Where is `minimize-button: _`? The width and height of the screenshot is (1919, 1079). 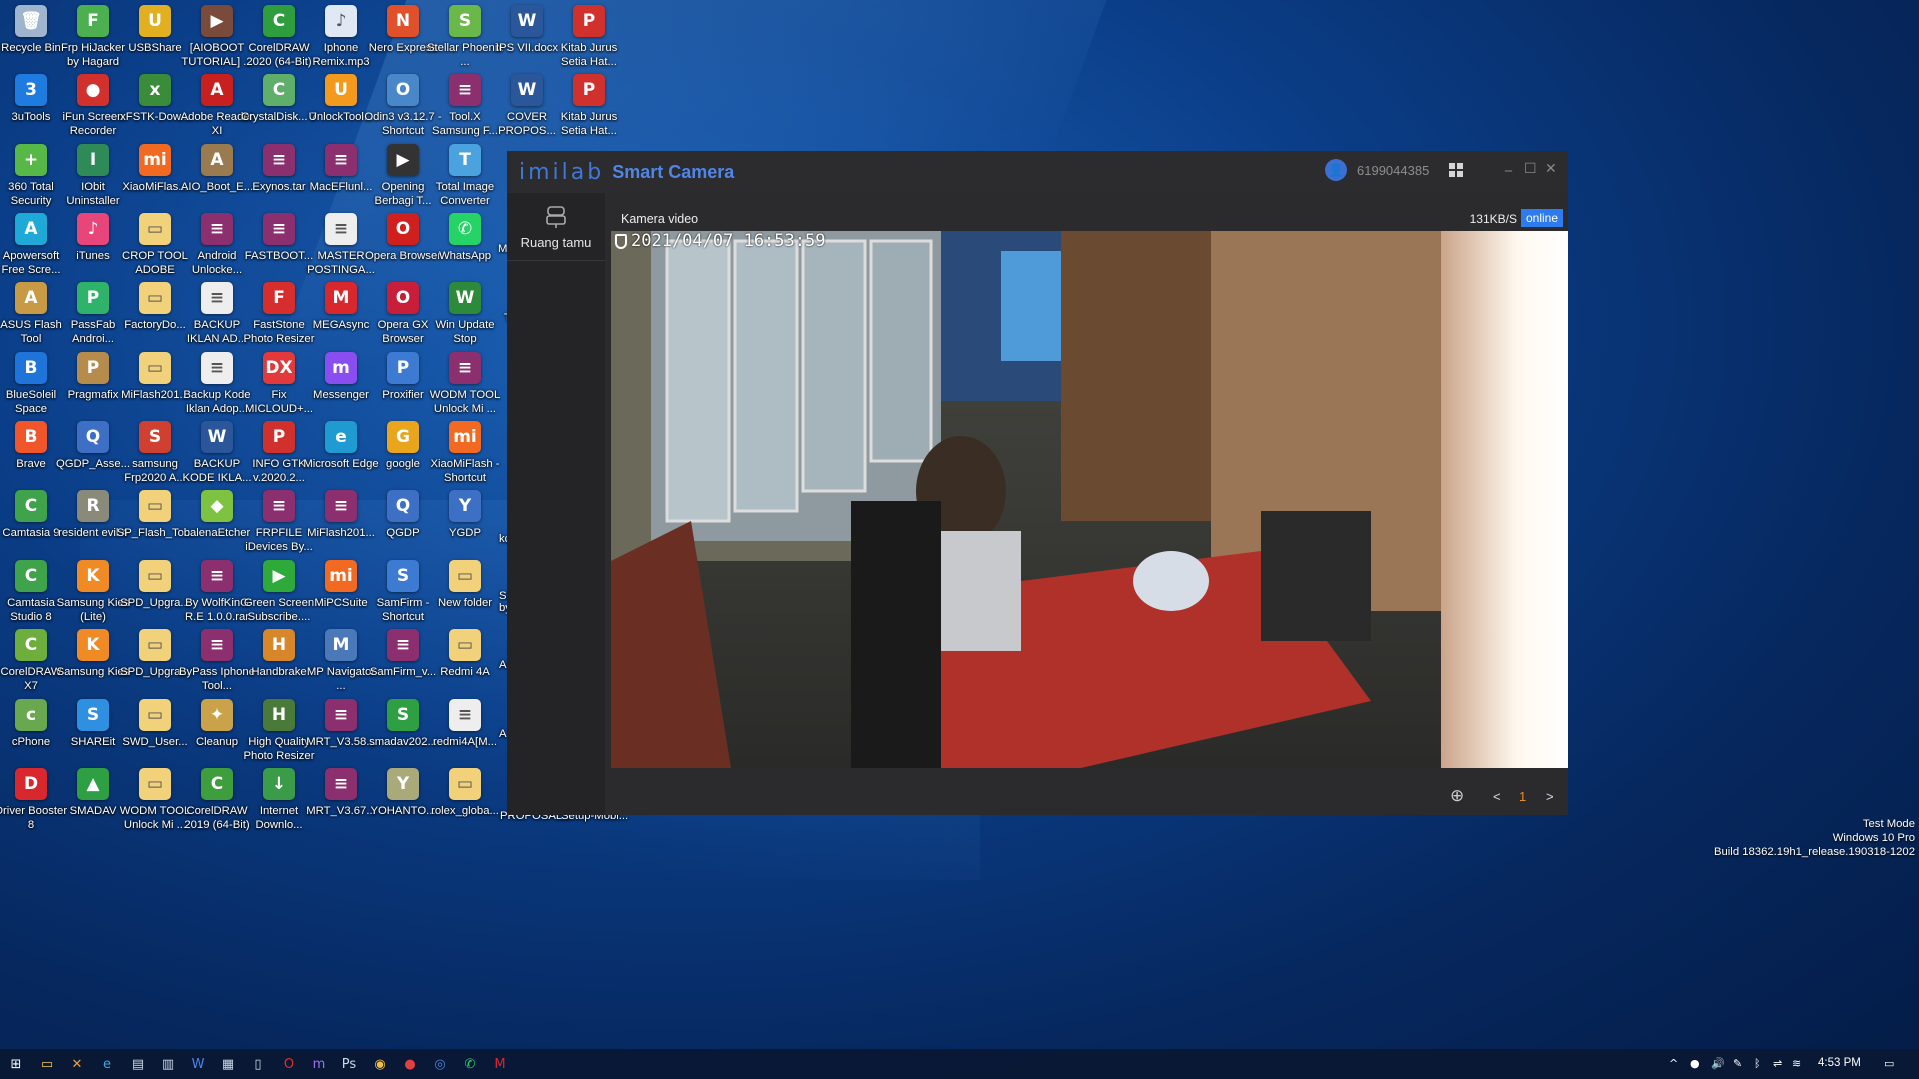
minimize-button: _ is located at coordinates (1508, 164).